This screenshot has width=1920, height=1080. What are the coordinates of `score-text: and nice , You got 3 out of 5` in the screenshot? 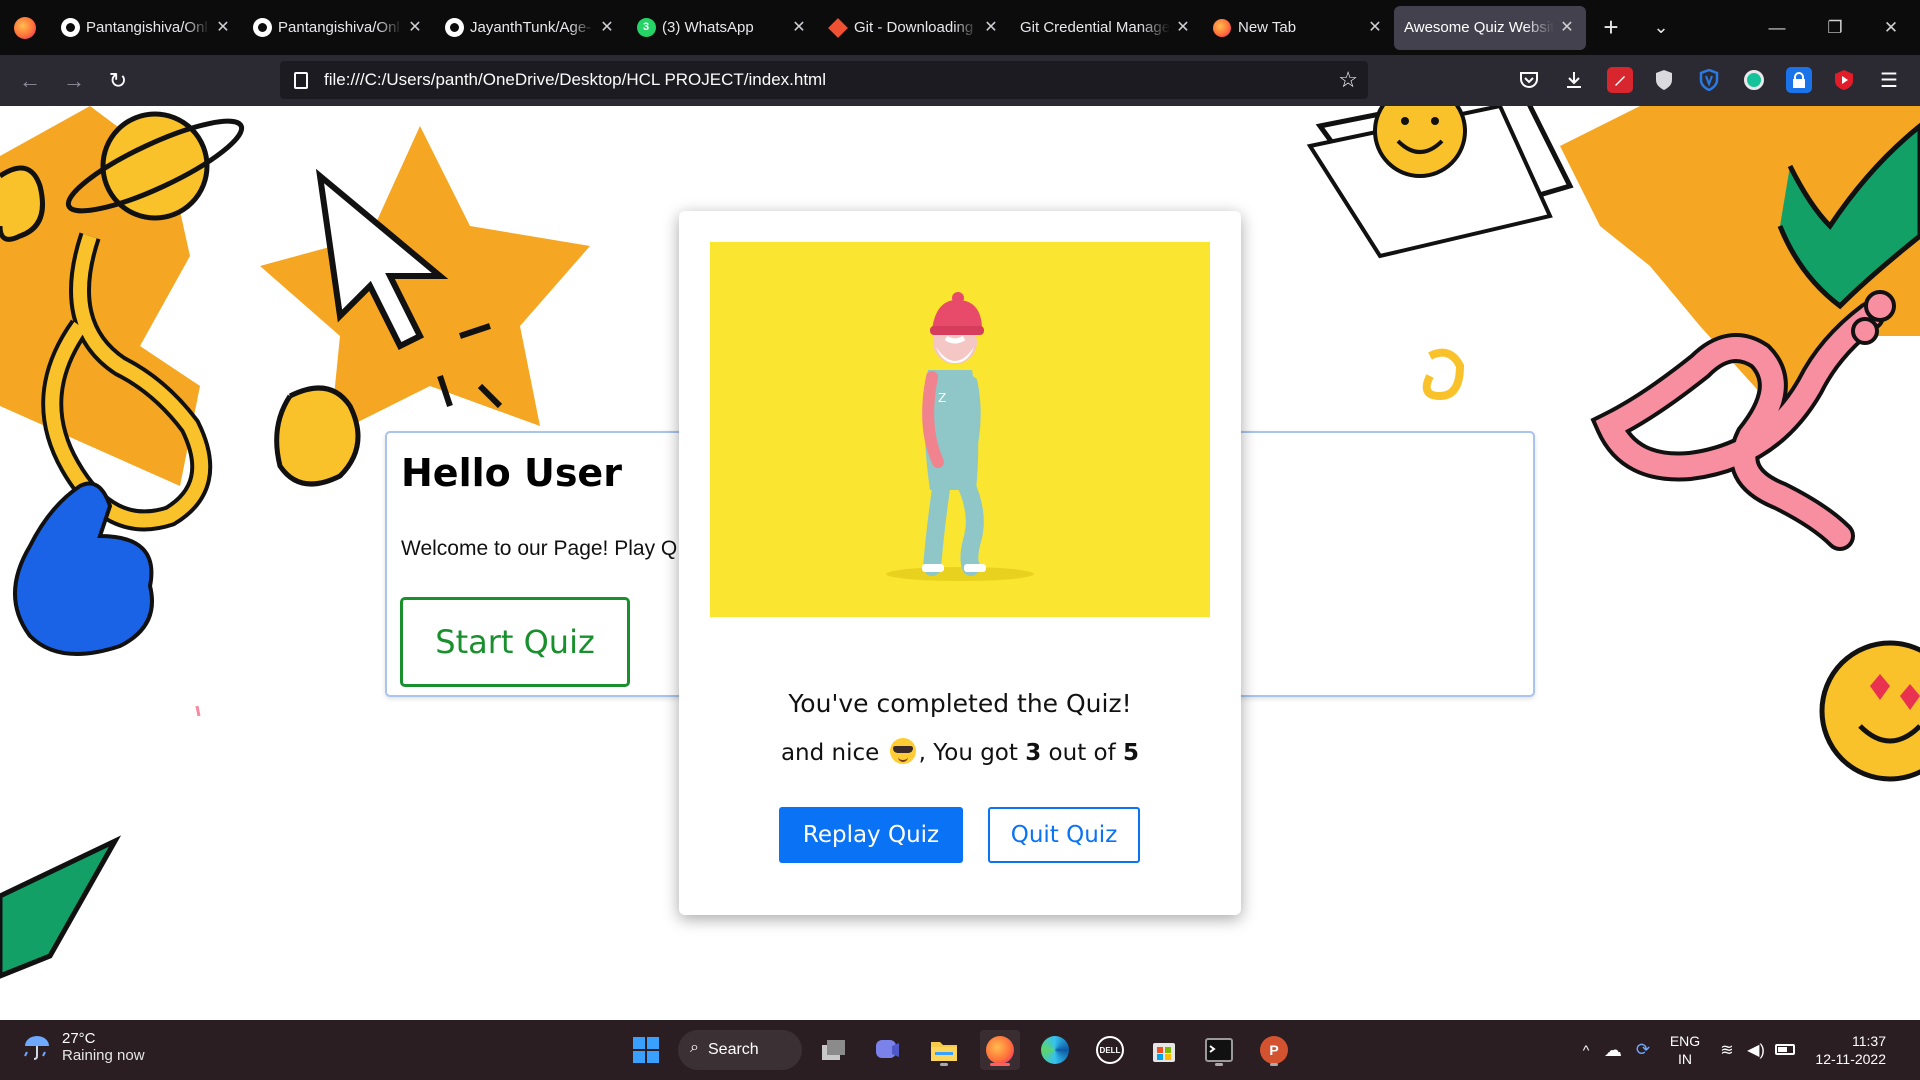 It's located at (960, 752).